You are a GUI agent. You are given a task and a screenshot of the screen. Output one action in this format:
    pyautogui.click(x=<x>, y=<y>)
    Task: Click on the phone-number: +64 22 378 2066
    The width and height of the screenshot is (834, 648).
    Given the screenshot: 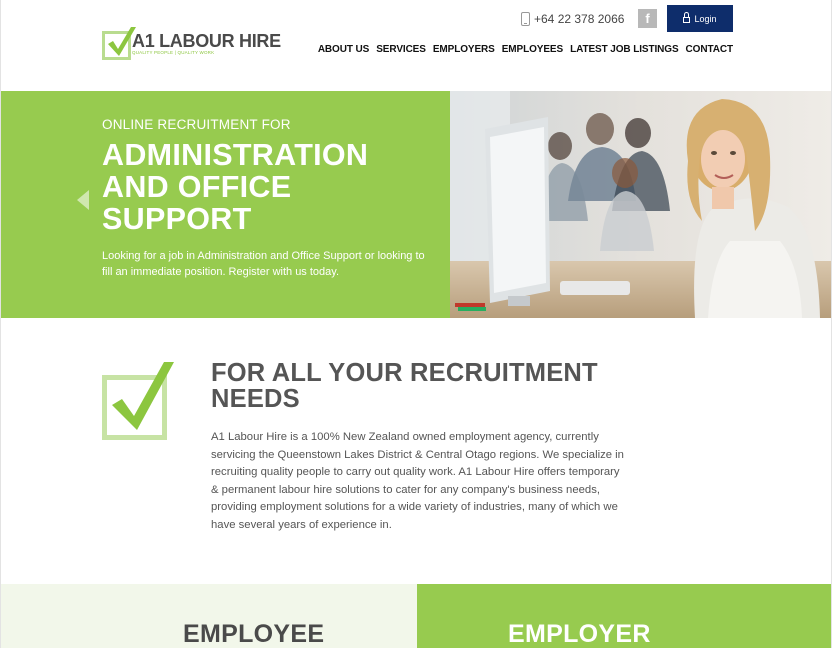 What is the action you would take?
    pyautogui.click(x=579, y=19)
    